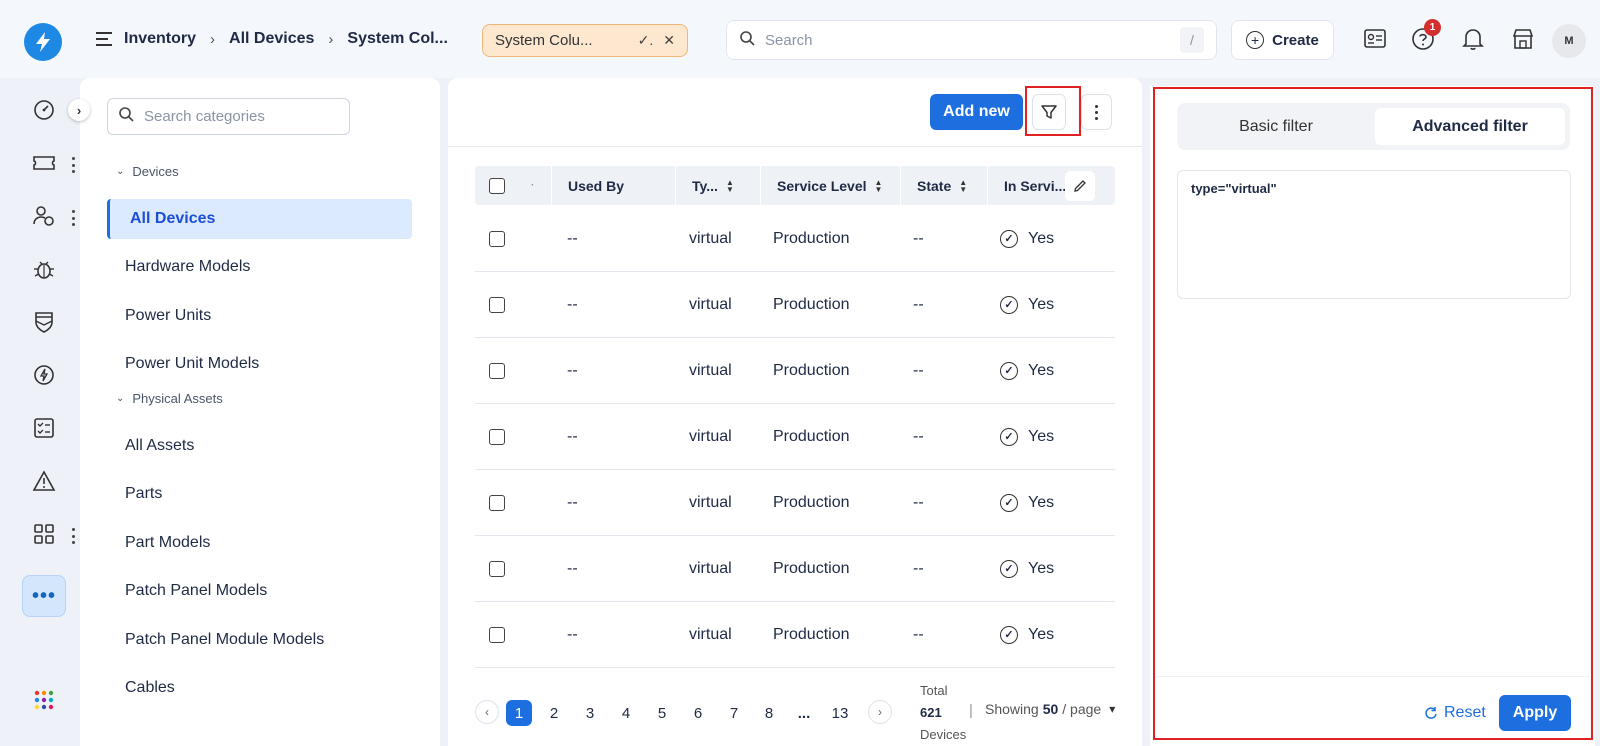 This screenshot has height=746, width=1600. Describe the element at coordinates (698, 713) in the screenshot. I see `page-6: 6` at that location.